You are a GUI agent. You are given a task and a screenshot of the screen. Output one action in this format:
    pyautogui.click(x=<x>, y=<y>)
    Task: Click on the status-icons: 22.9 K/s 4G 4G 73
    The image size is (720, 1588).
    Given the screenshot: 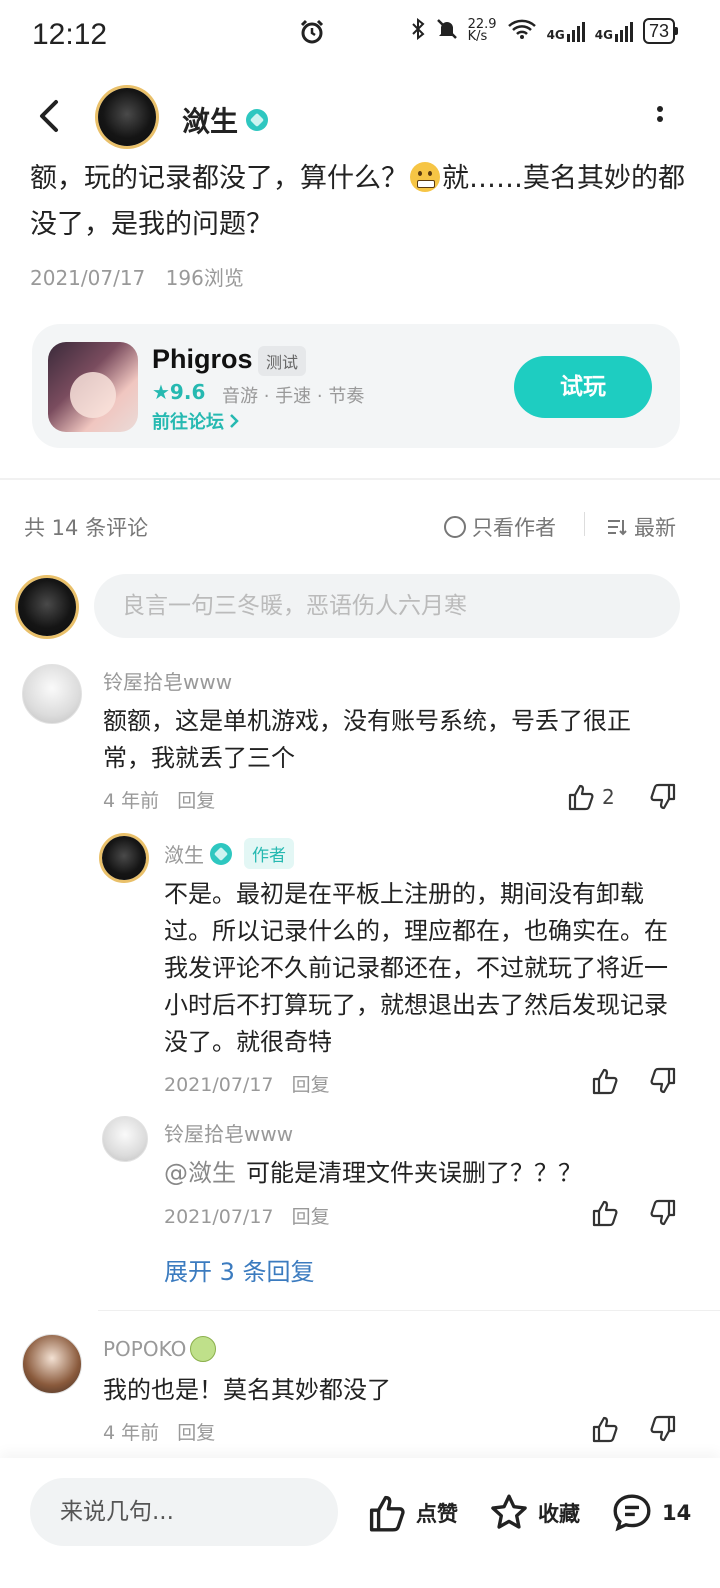 What is the action you would take?
    pyautogui.click(x=544, y=30)
    